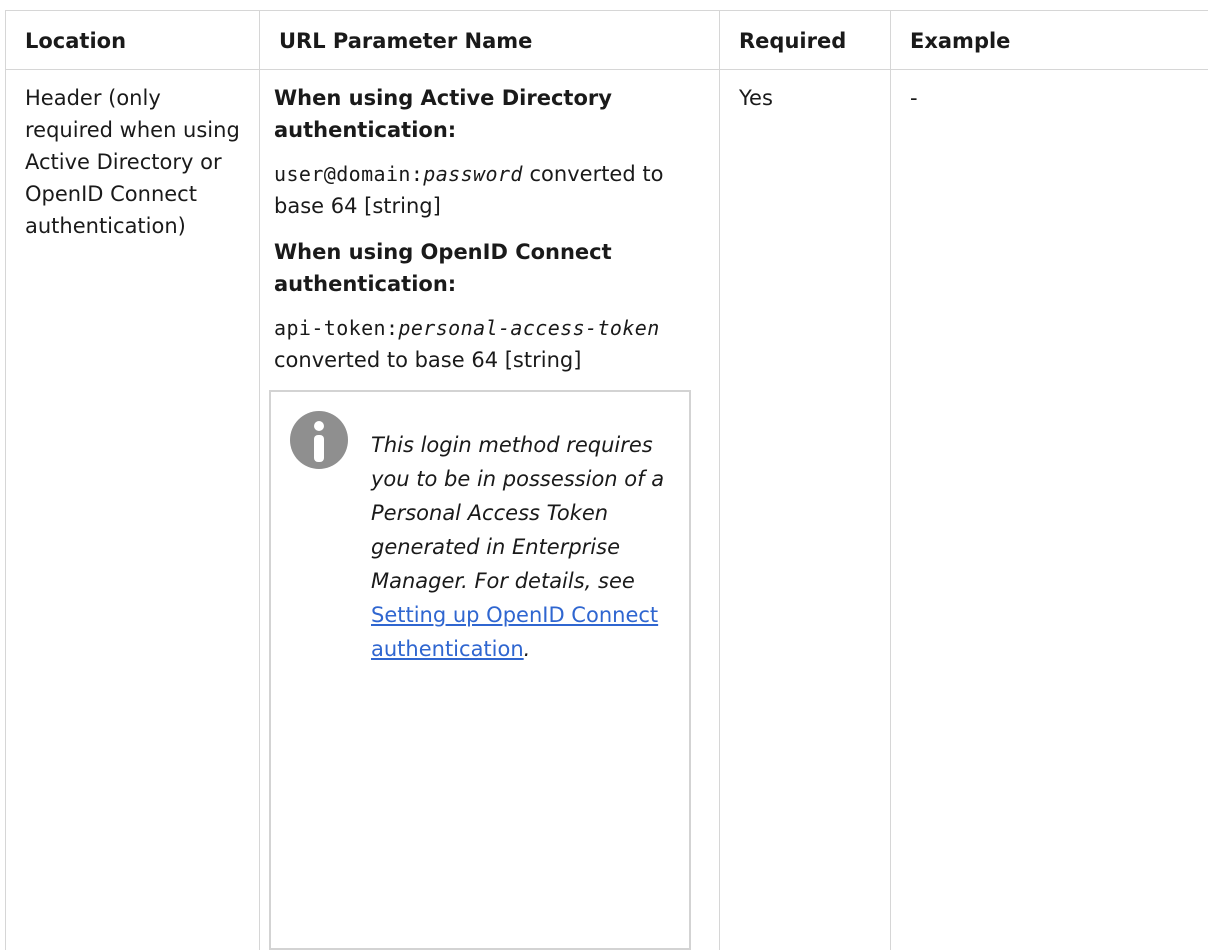 The height and width of the screenshot is (950, 1208). What do you see at coordinates (348, 174) in the screenshot?
I see `ad-code-prefix: user@domain:` at bounding box center [348, 174].